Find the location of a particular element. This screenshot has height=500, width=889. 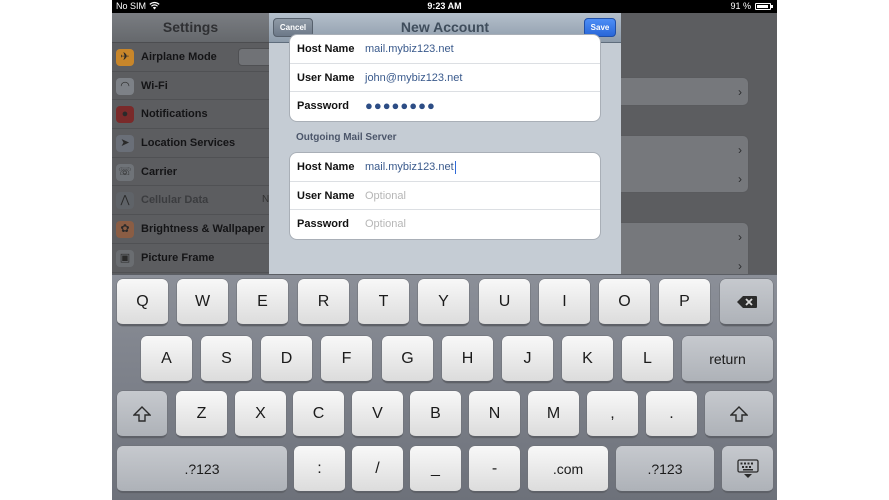

key-u: U is located at coordinates (504, 302).